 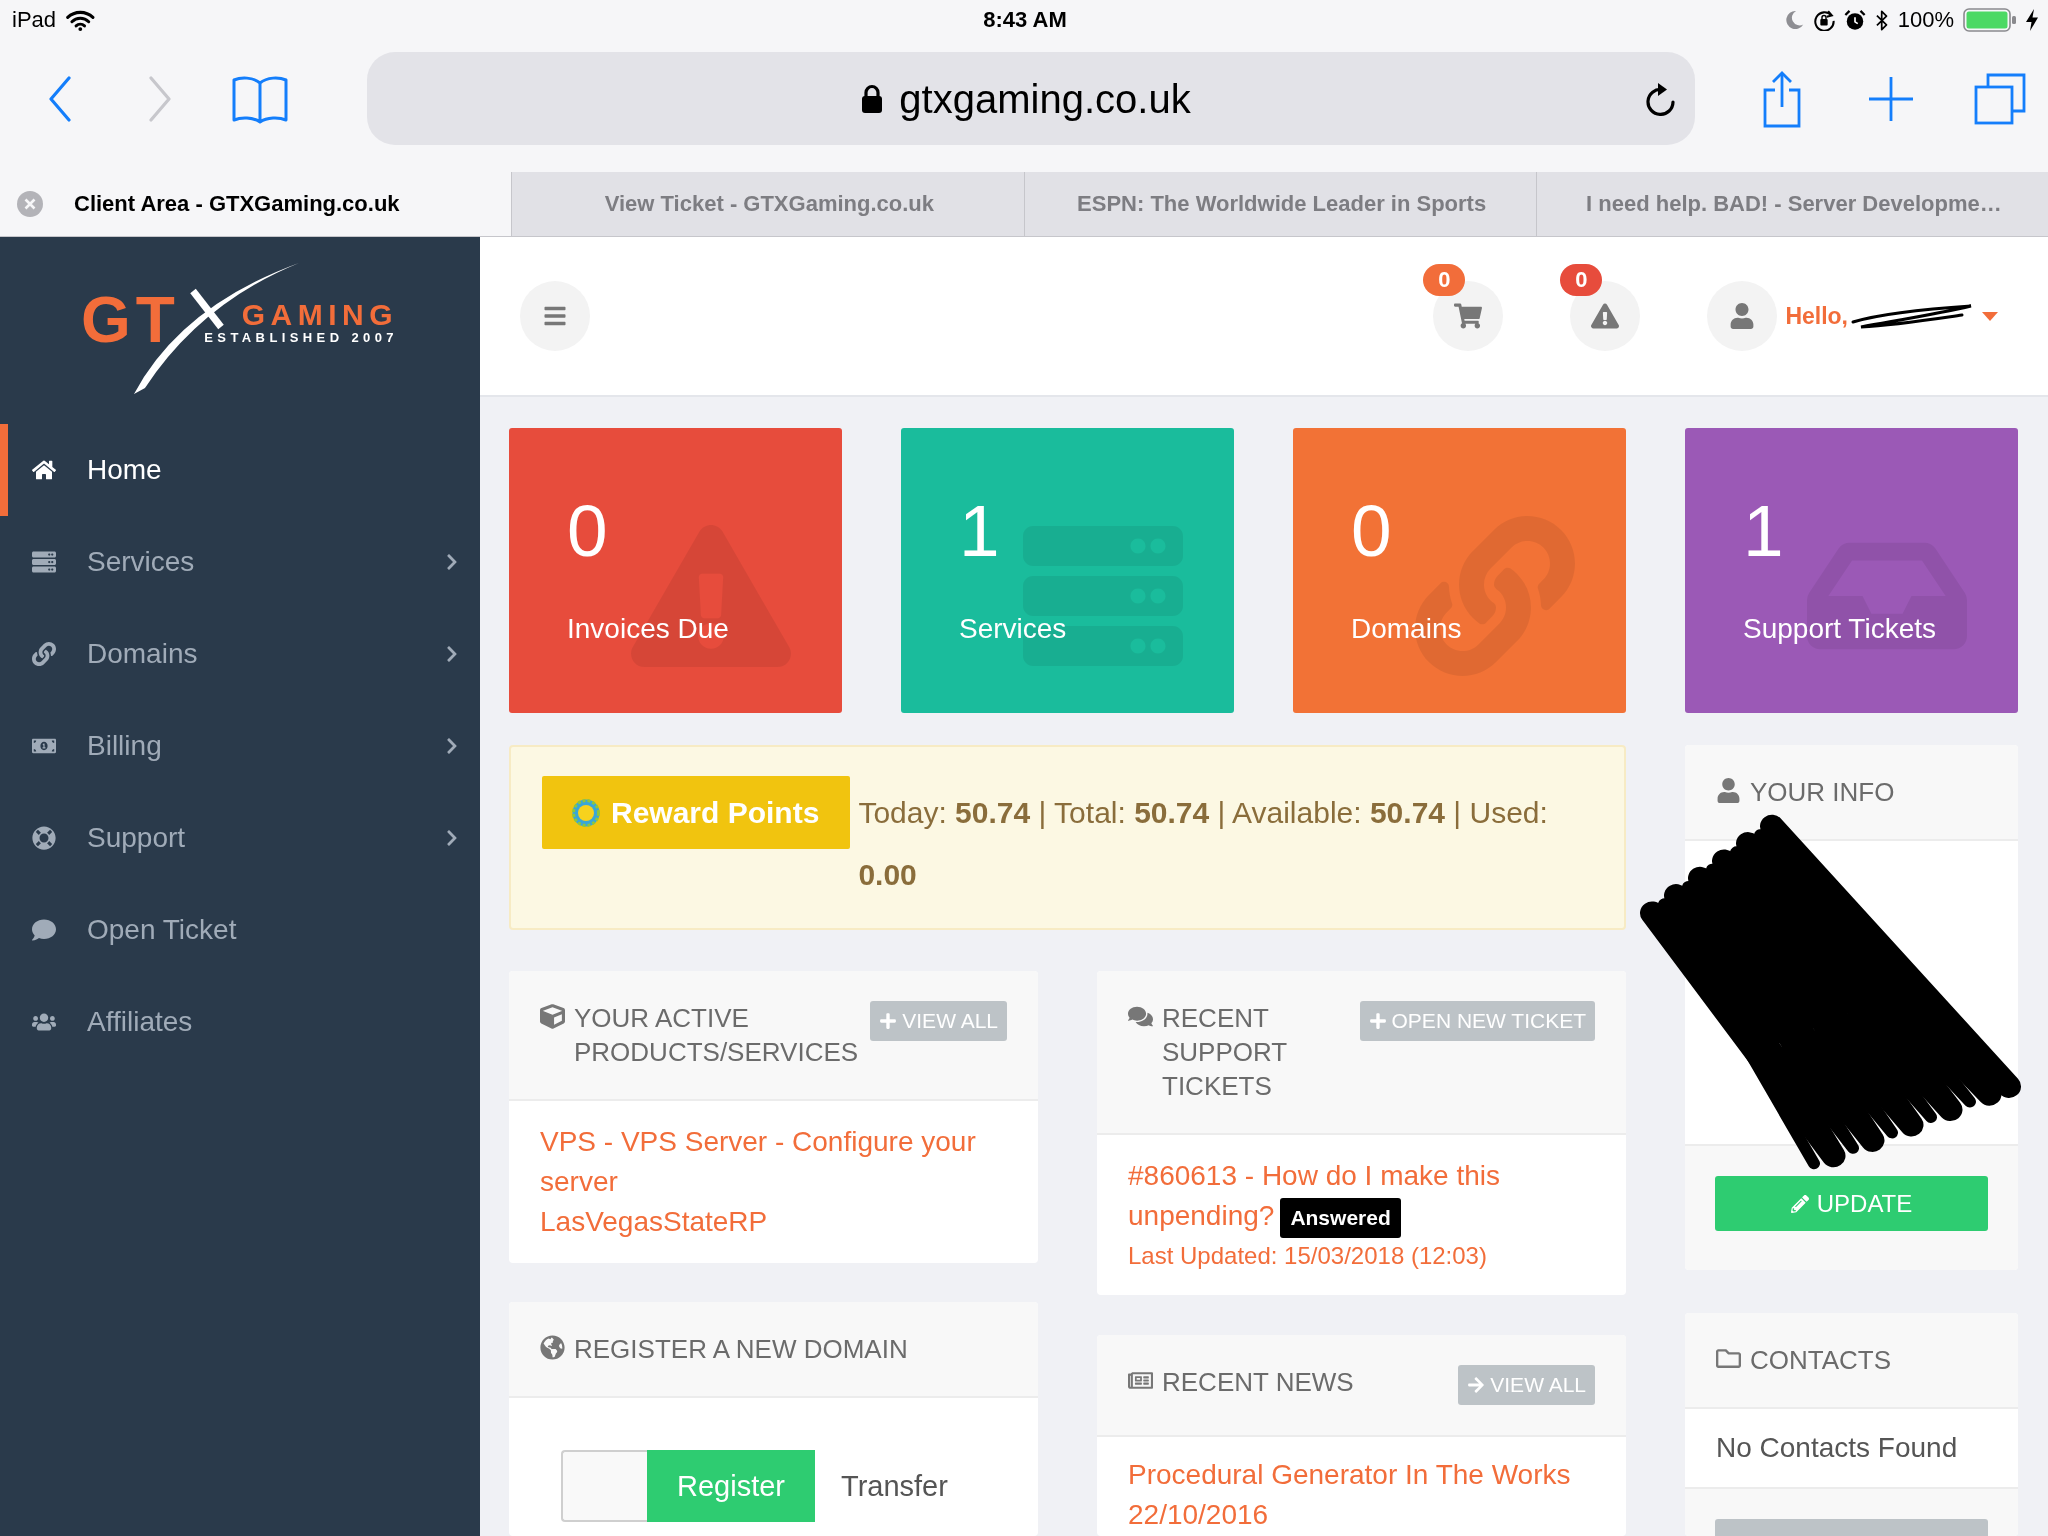 What do you see at coordinates (1225, 1052) in the screenshot?
I see `panel-title: RECENT SUPPORT TICKETS` at bounding box center [1225, 1052].